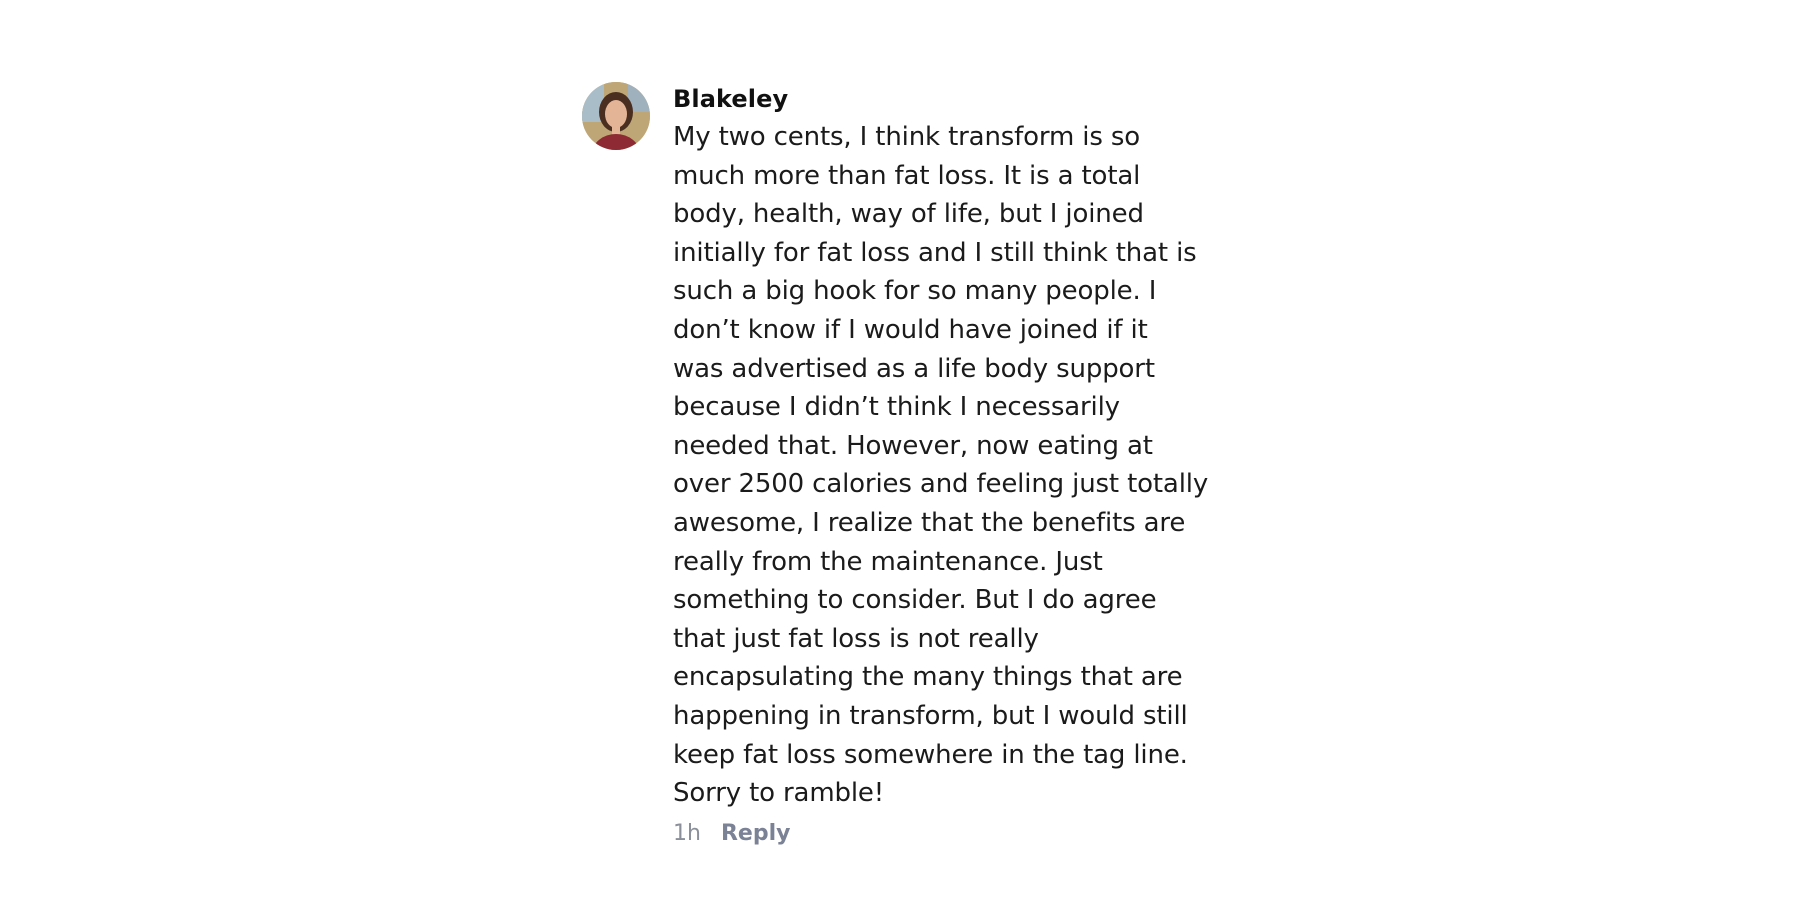 The image size is (1800, 900). What do you see at coordinates (907, 137) in the screenshot?
I see `comment-line: My two cents, I think transform is so` at bounding box center [907, 137].